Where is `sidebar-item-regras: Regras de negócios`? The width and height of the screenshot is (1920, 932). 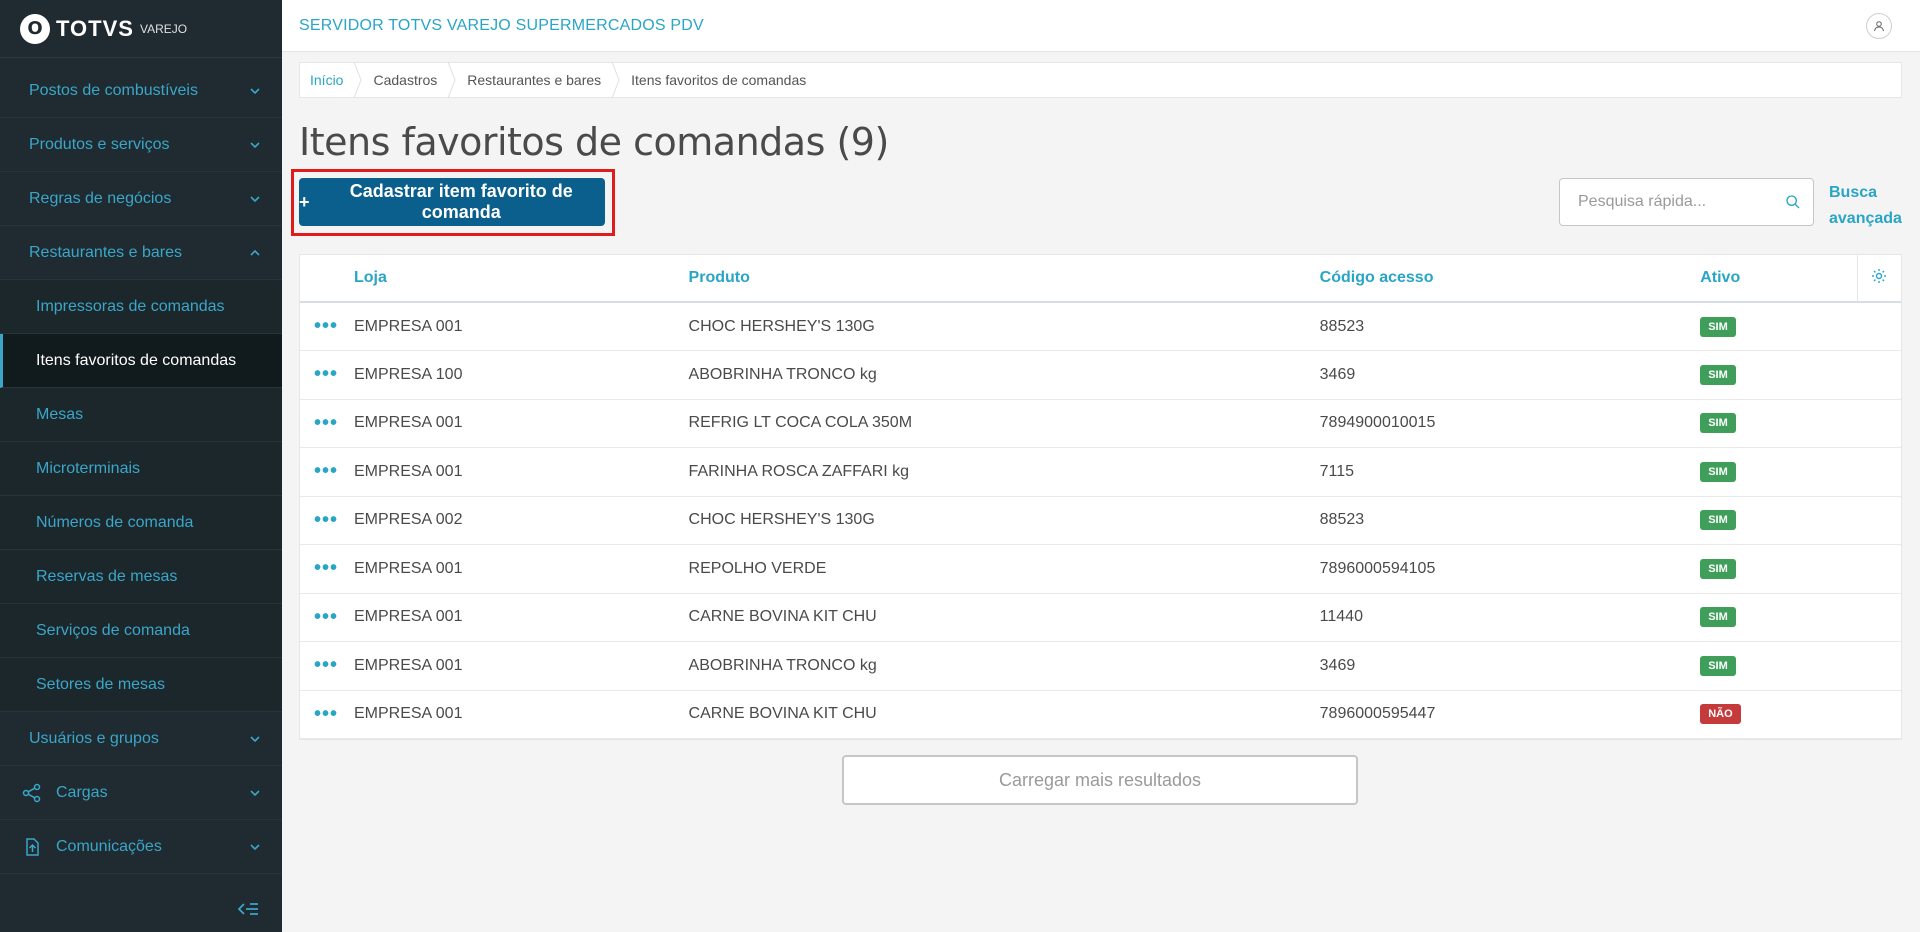 sidebar-item-regras: Regras de negócios is located at coordinates (141, 199).